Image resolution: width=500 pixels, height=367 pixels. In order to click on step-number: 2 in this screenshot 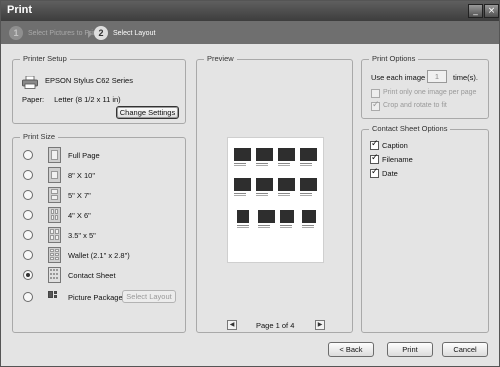, I will do `click(101, 33)`.